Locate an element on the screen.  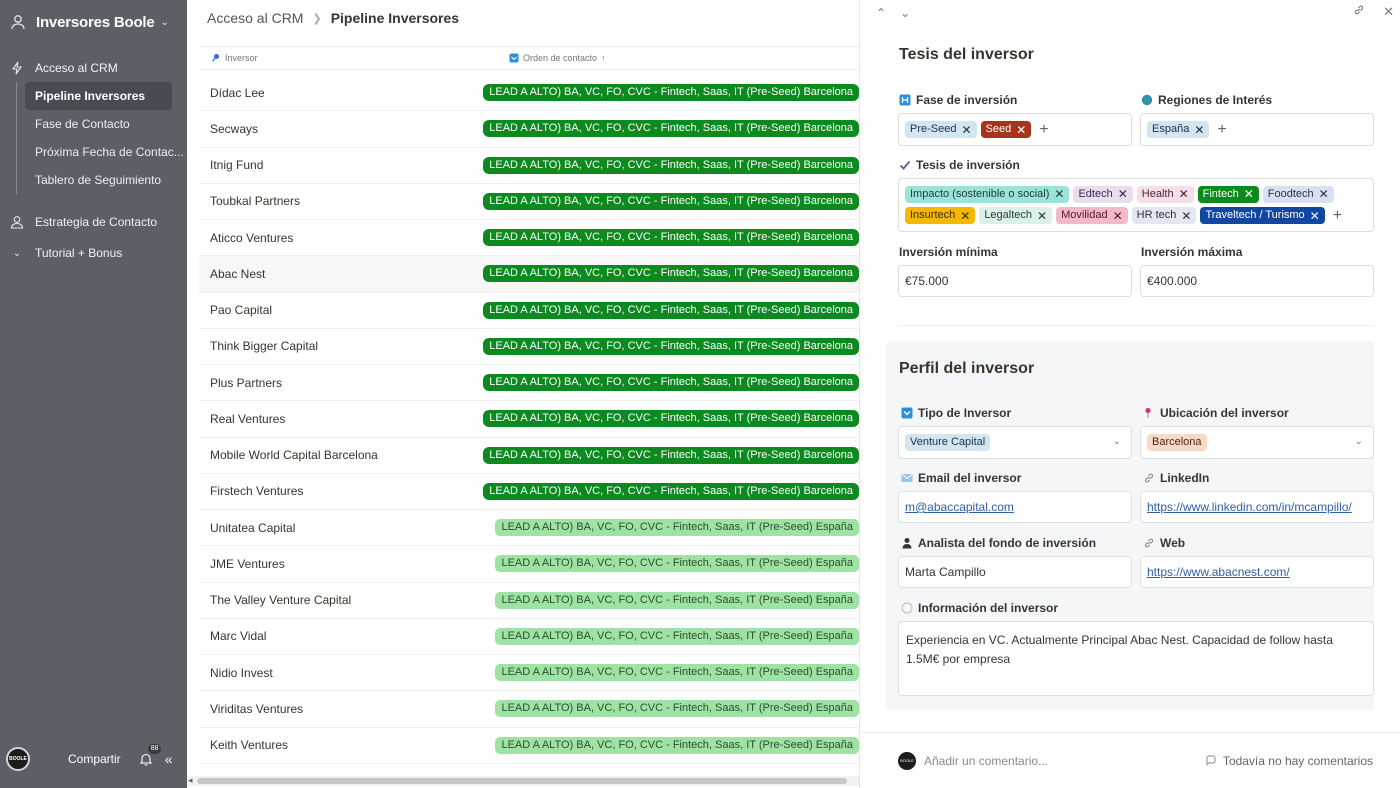
inversion-maxima-field: €400.000 is located at coordinates (1257, 281).